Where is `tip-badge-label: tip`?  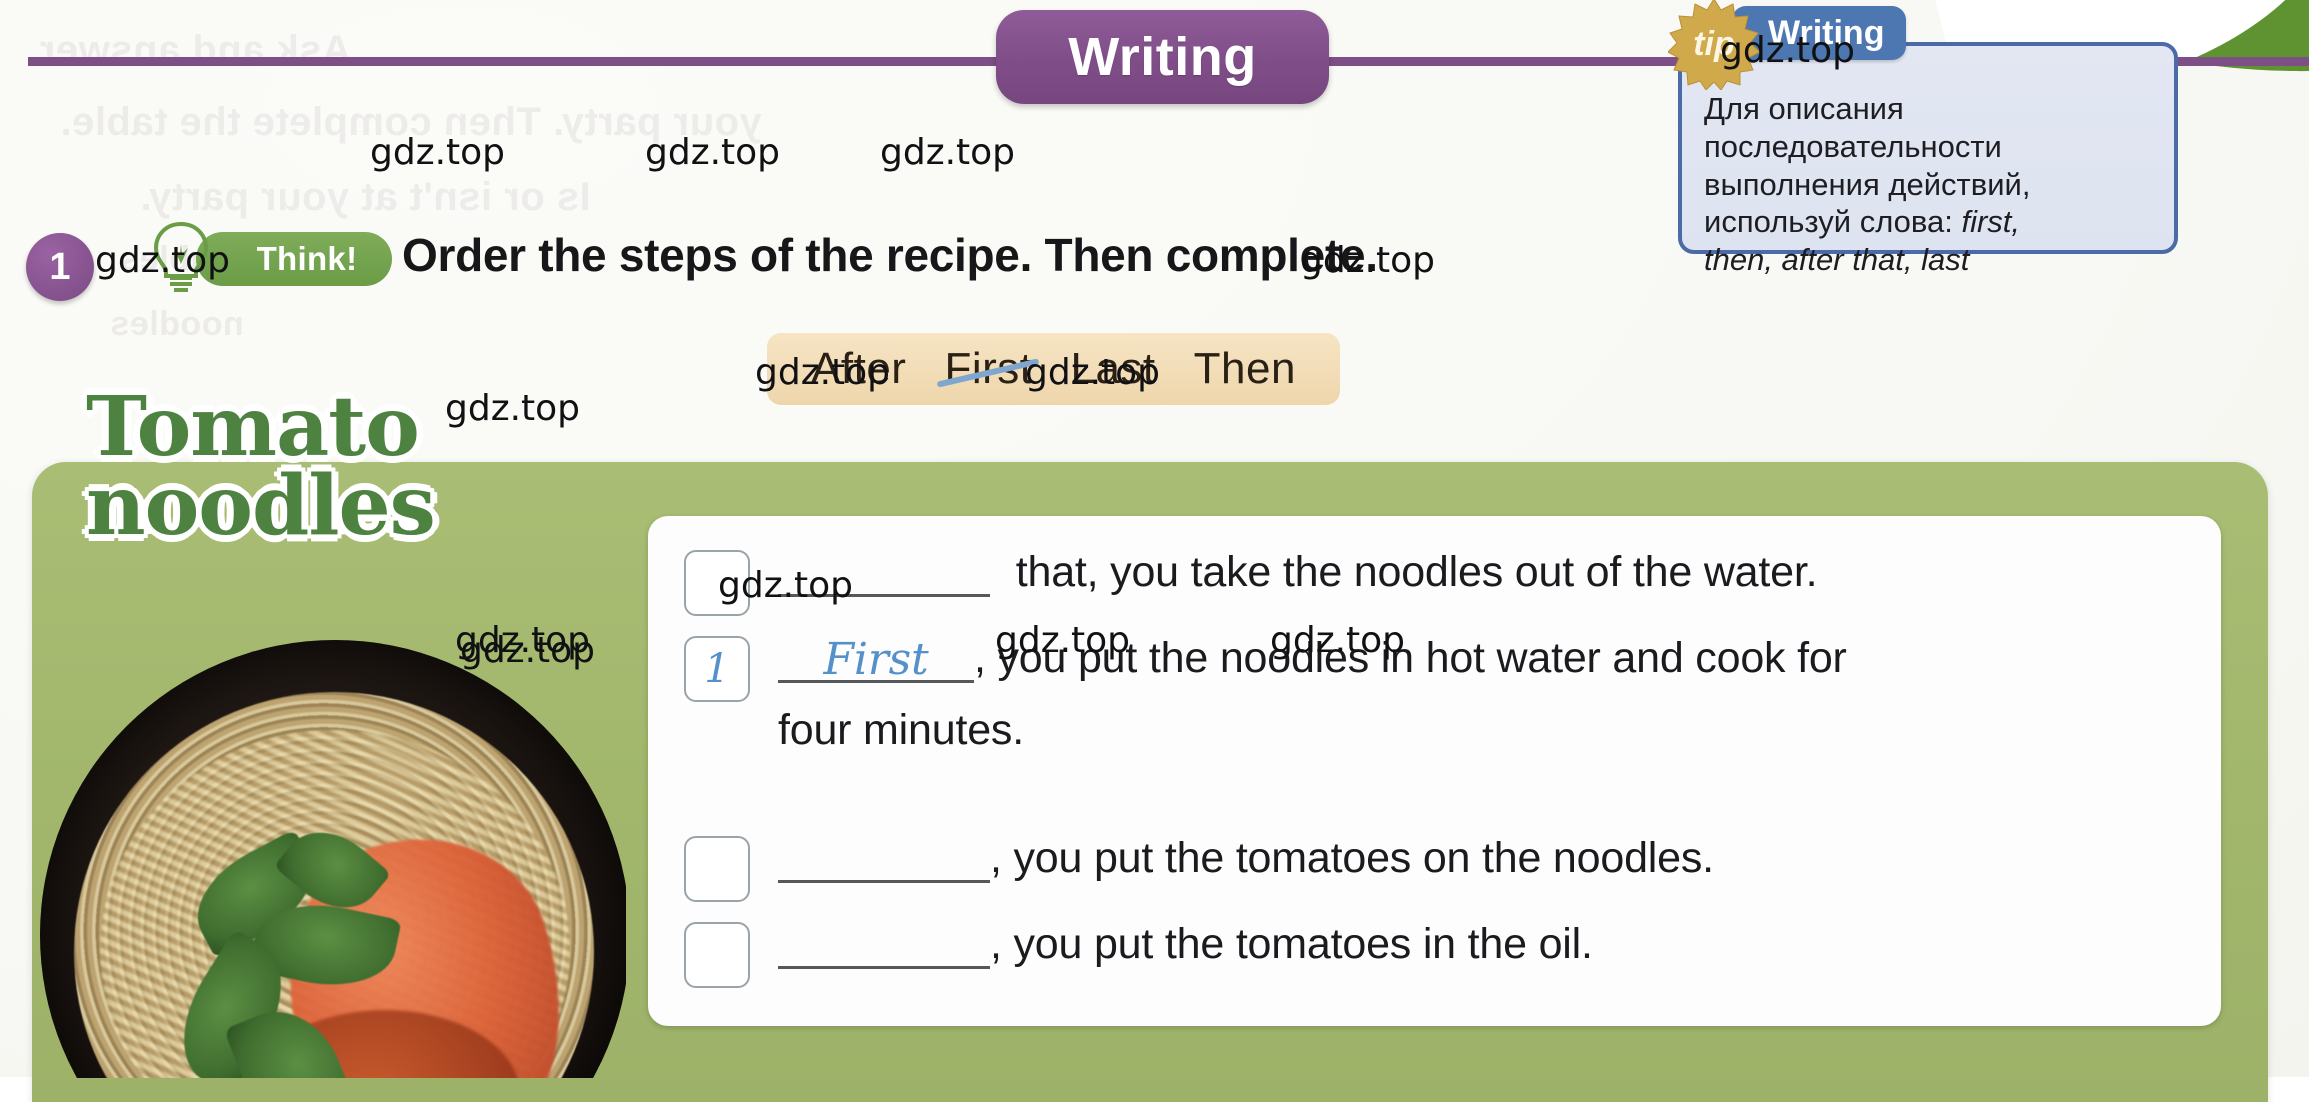 tip-badge-label: tip is located at coordinates (1714, 43).